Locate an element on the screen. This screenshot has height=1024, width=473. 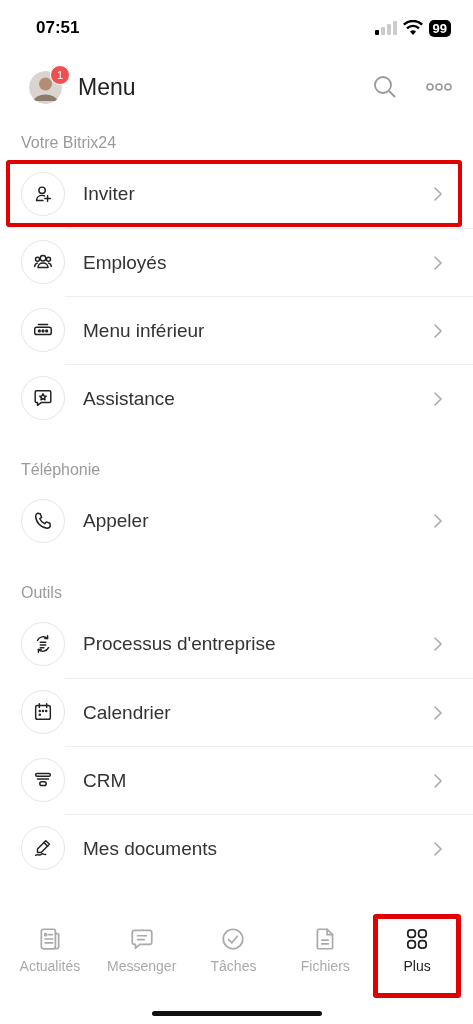
status-time: 07:51 is located at coordinates (58, 28).